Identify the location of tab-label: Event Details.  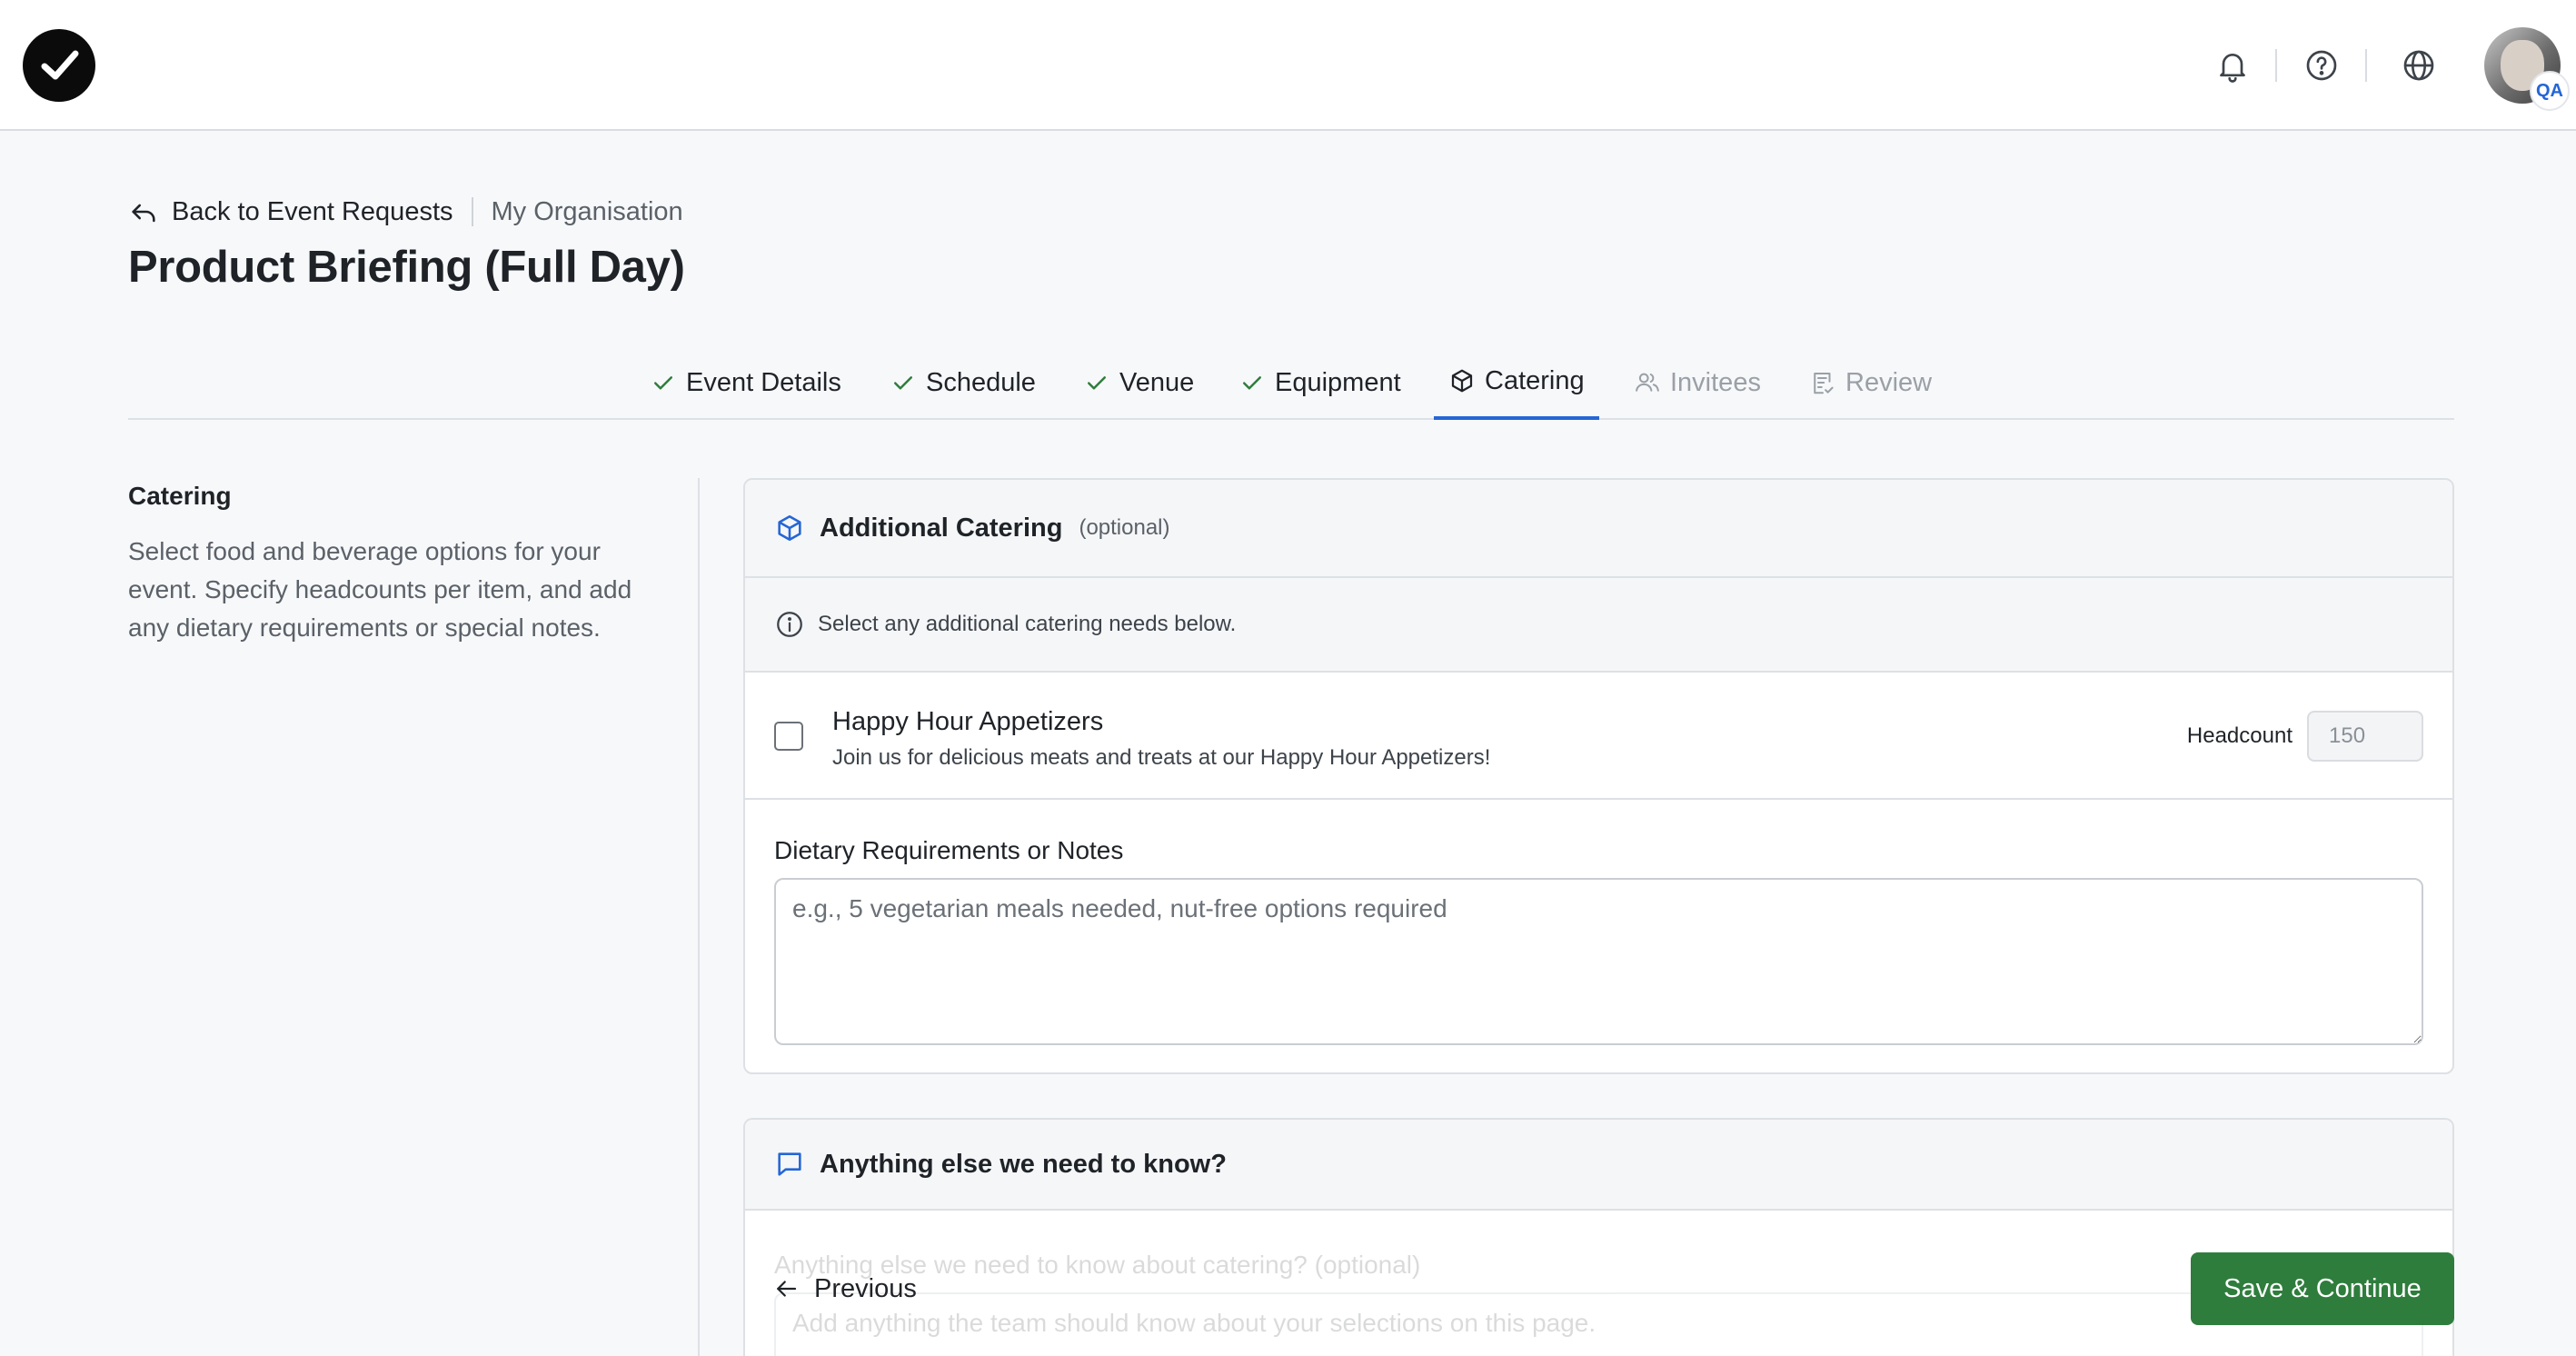
(764, 382).